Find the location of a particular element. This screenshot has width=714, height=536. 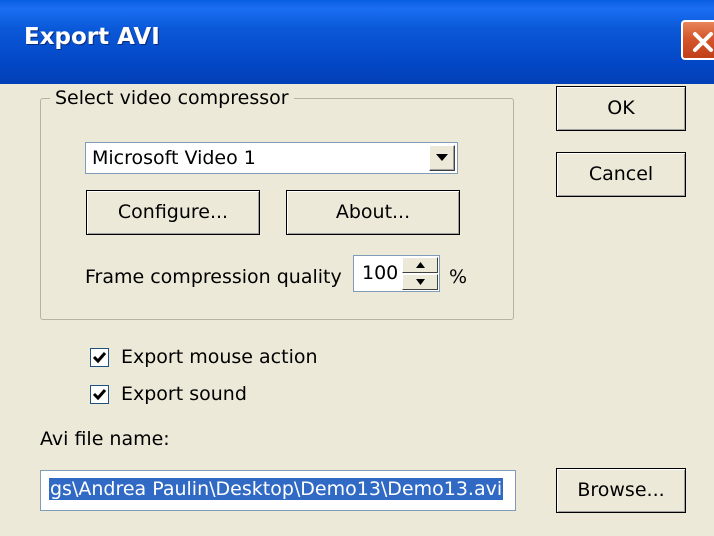

arrow-down-icon is located at coordinates (420, 282).